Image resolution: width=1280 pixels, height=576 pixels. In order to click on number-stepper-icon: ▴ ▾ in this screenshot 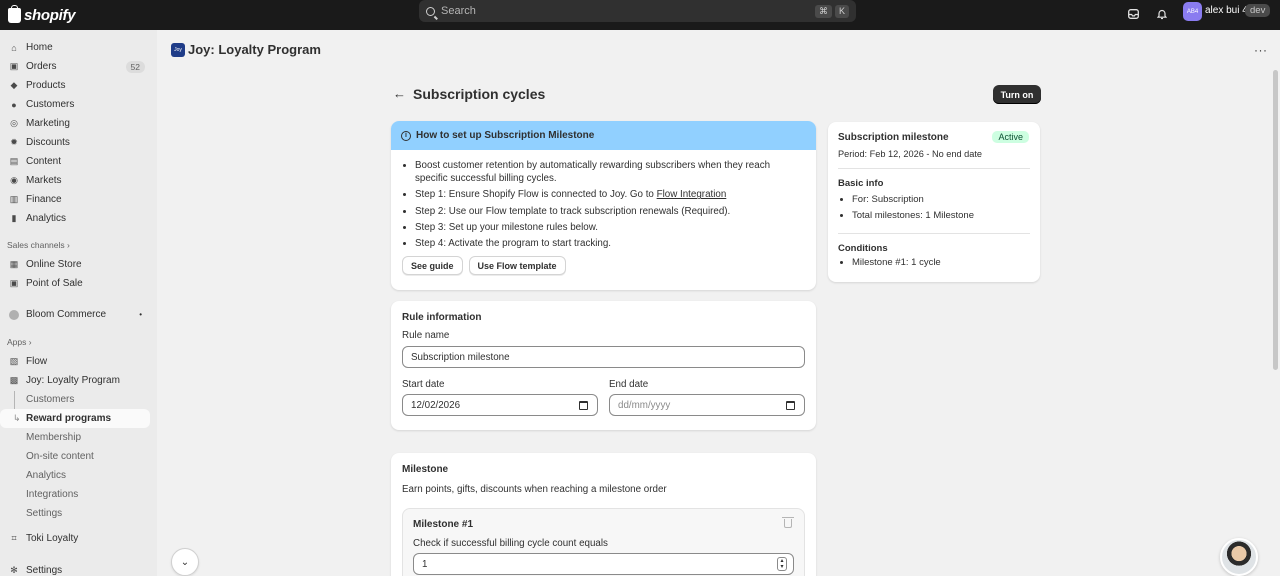, I will do `click(782, 564)`.